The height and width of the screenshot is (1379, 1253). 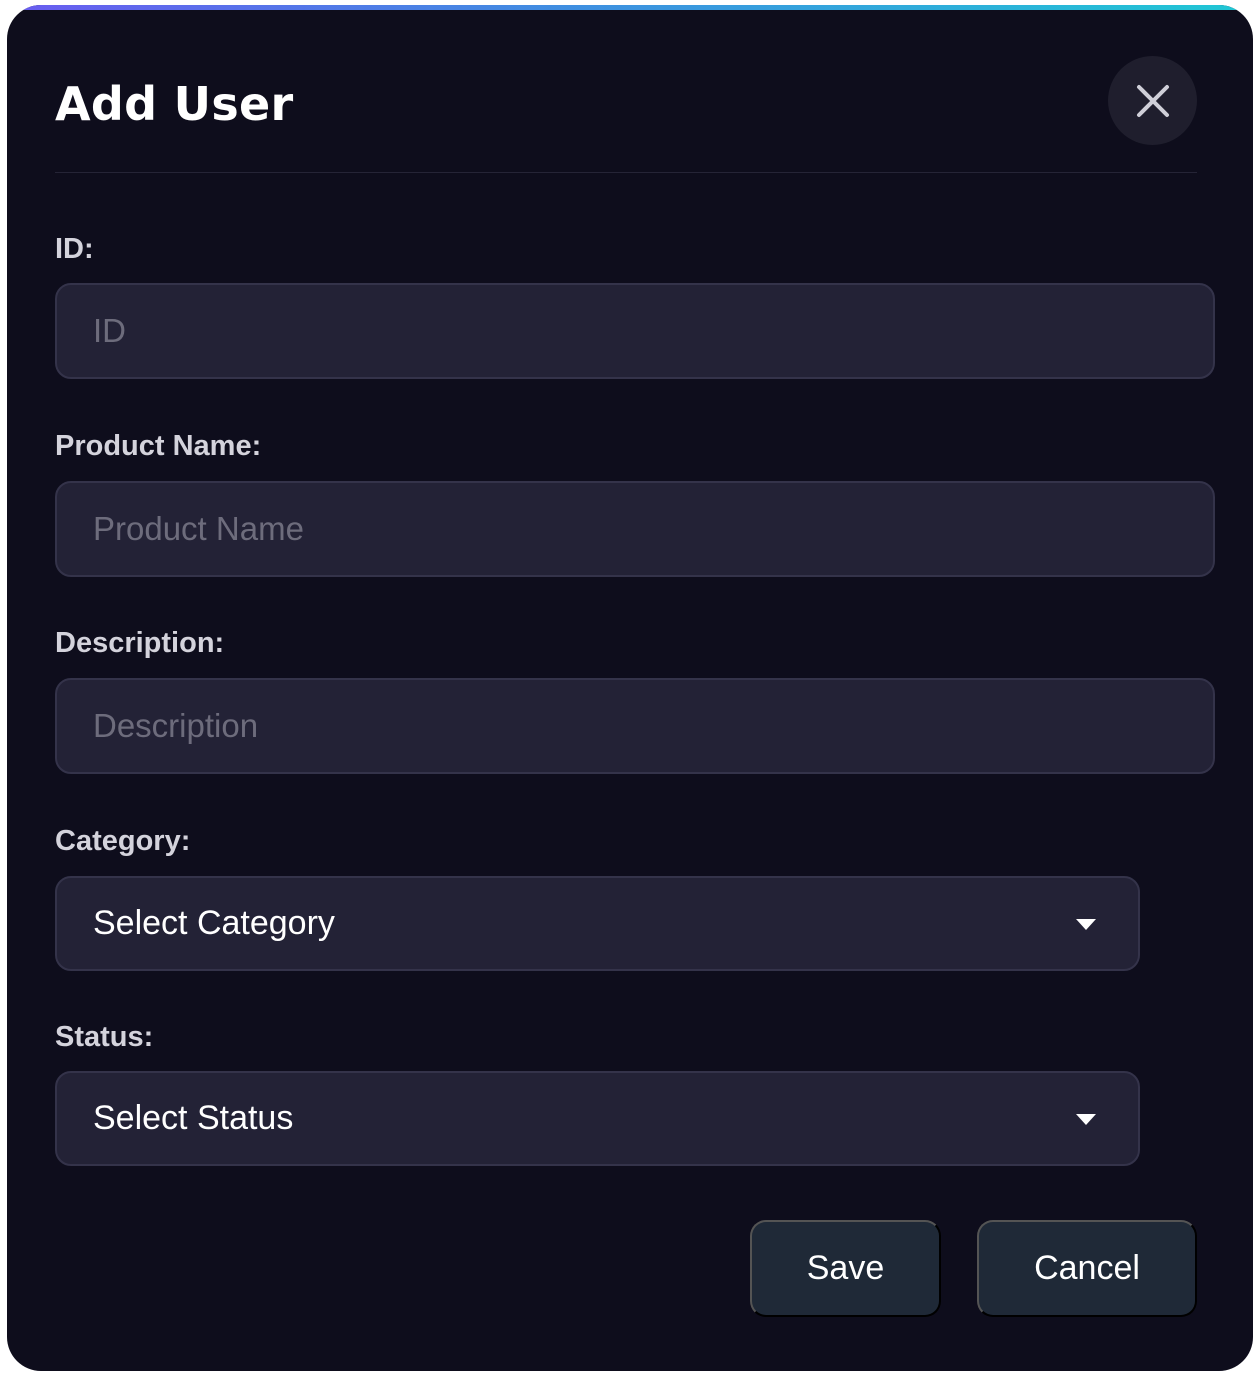 I want to click on status-select: Select Status, so click(x=597, y=1118).